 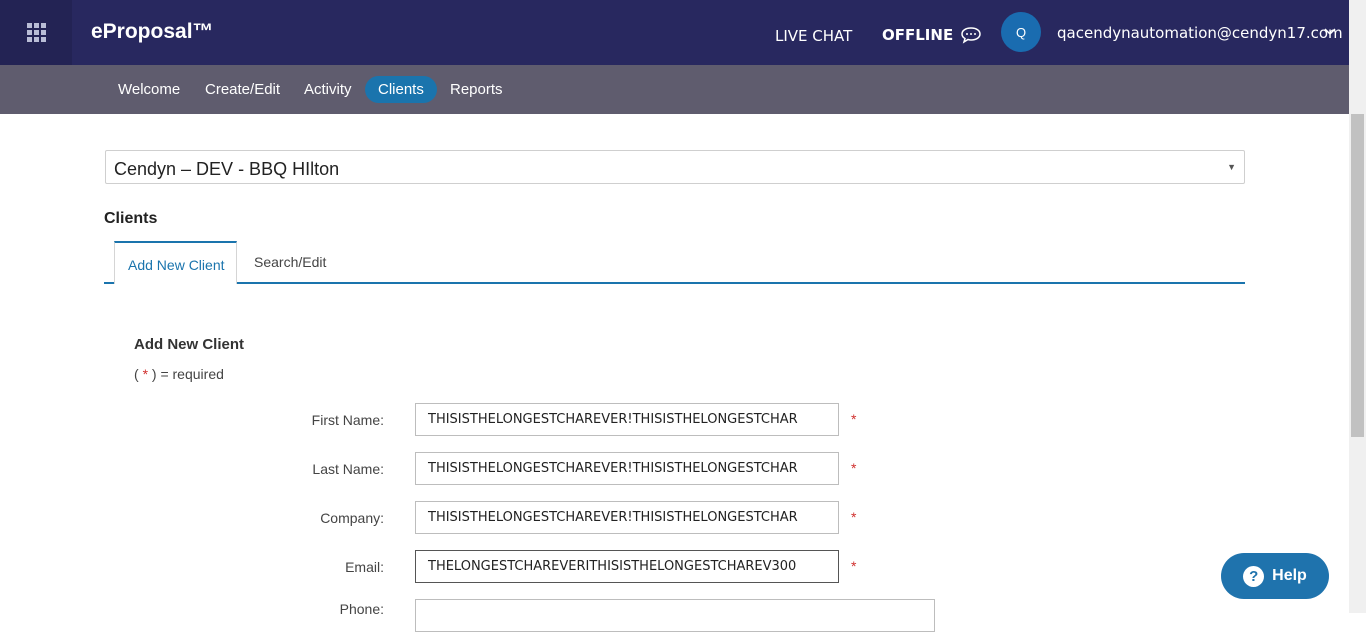 I want to click on required-note: ( * ) = required, so click(x=179, y=374).